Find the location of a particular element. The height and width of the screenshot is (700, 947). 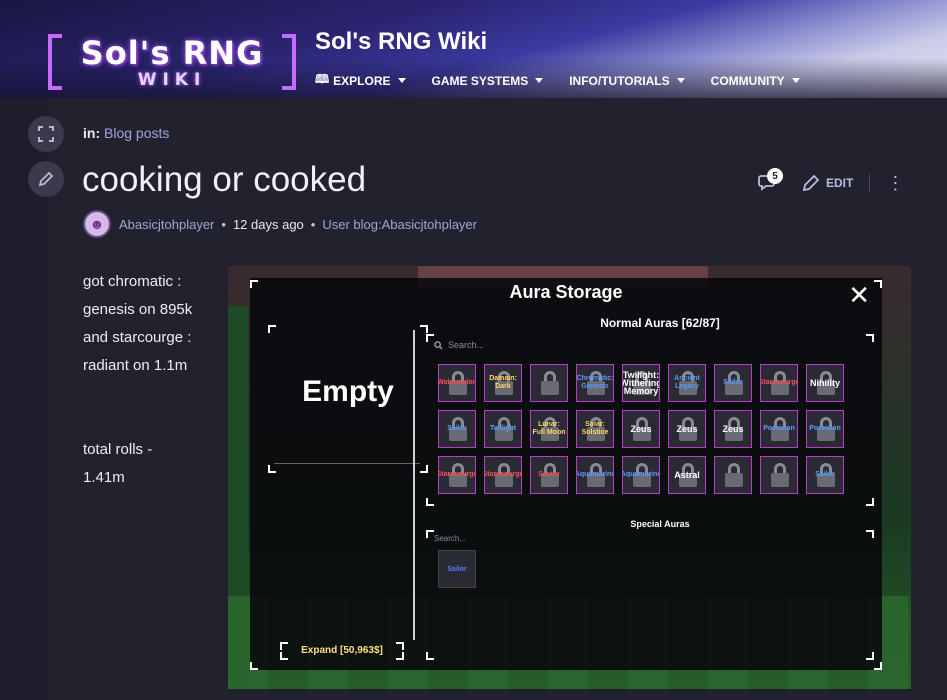

empty-label: Empty is located at coordinates (348, 391).